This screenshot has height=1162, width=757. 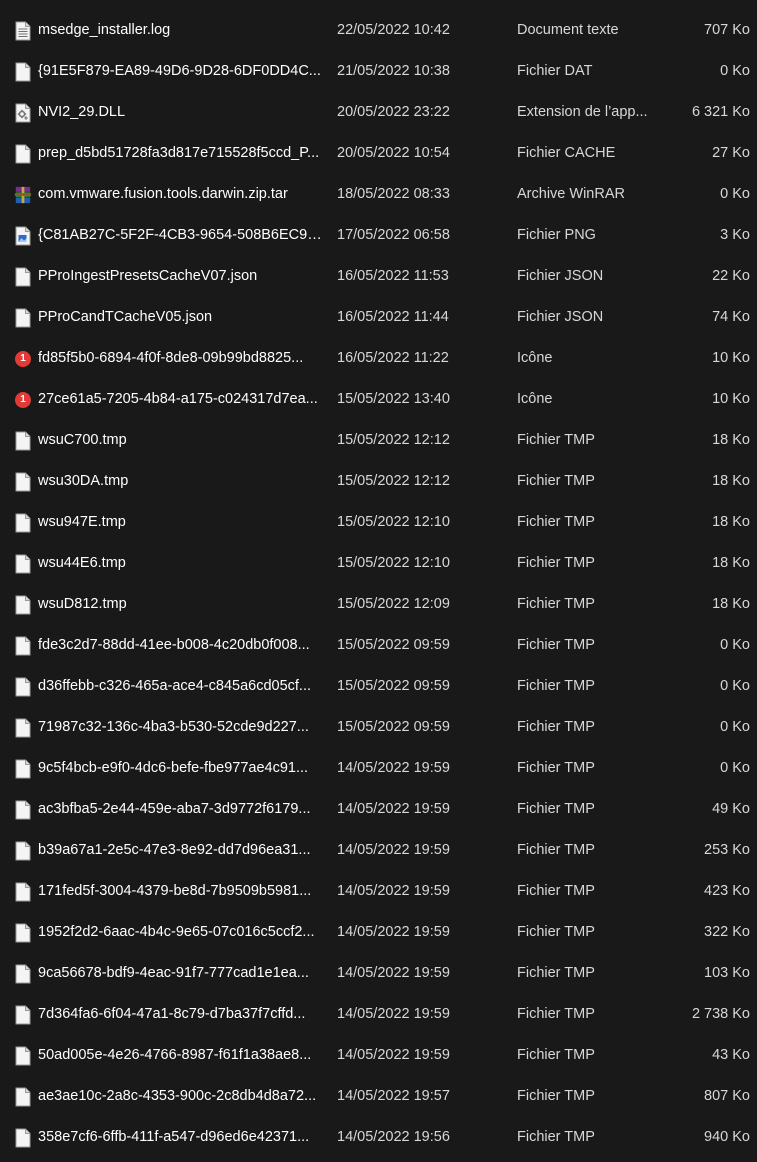 What do you see at coordinates (720, 1014) in the screenshot?
I see `file-size: 2 738 Ko` at bounding box center [720, 1014].